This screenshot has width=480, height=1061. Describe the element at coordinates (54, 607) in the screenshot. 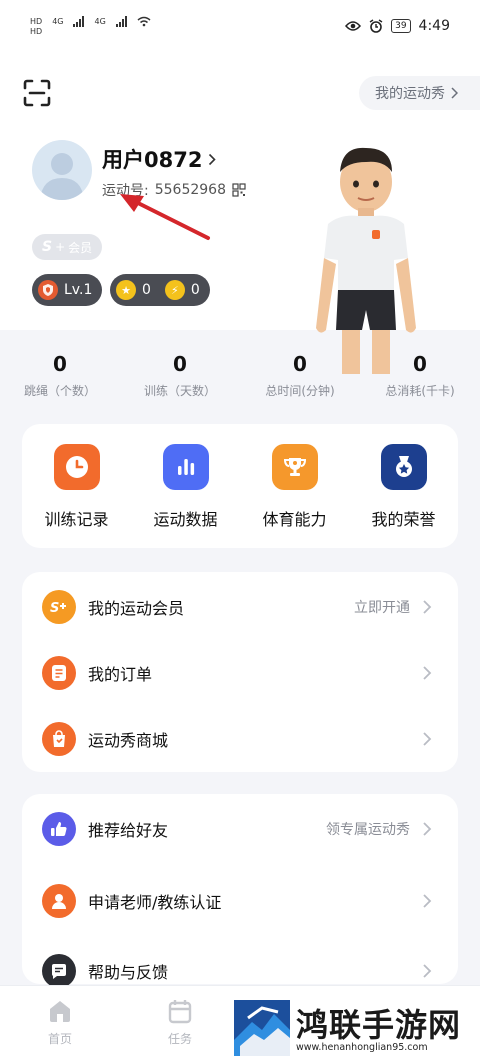

I see `svg-text: S` at that location.